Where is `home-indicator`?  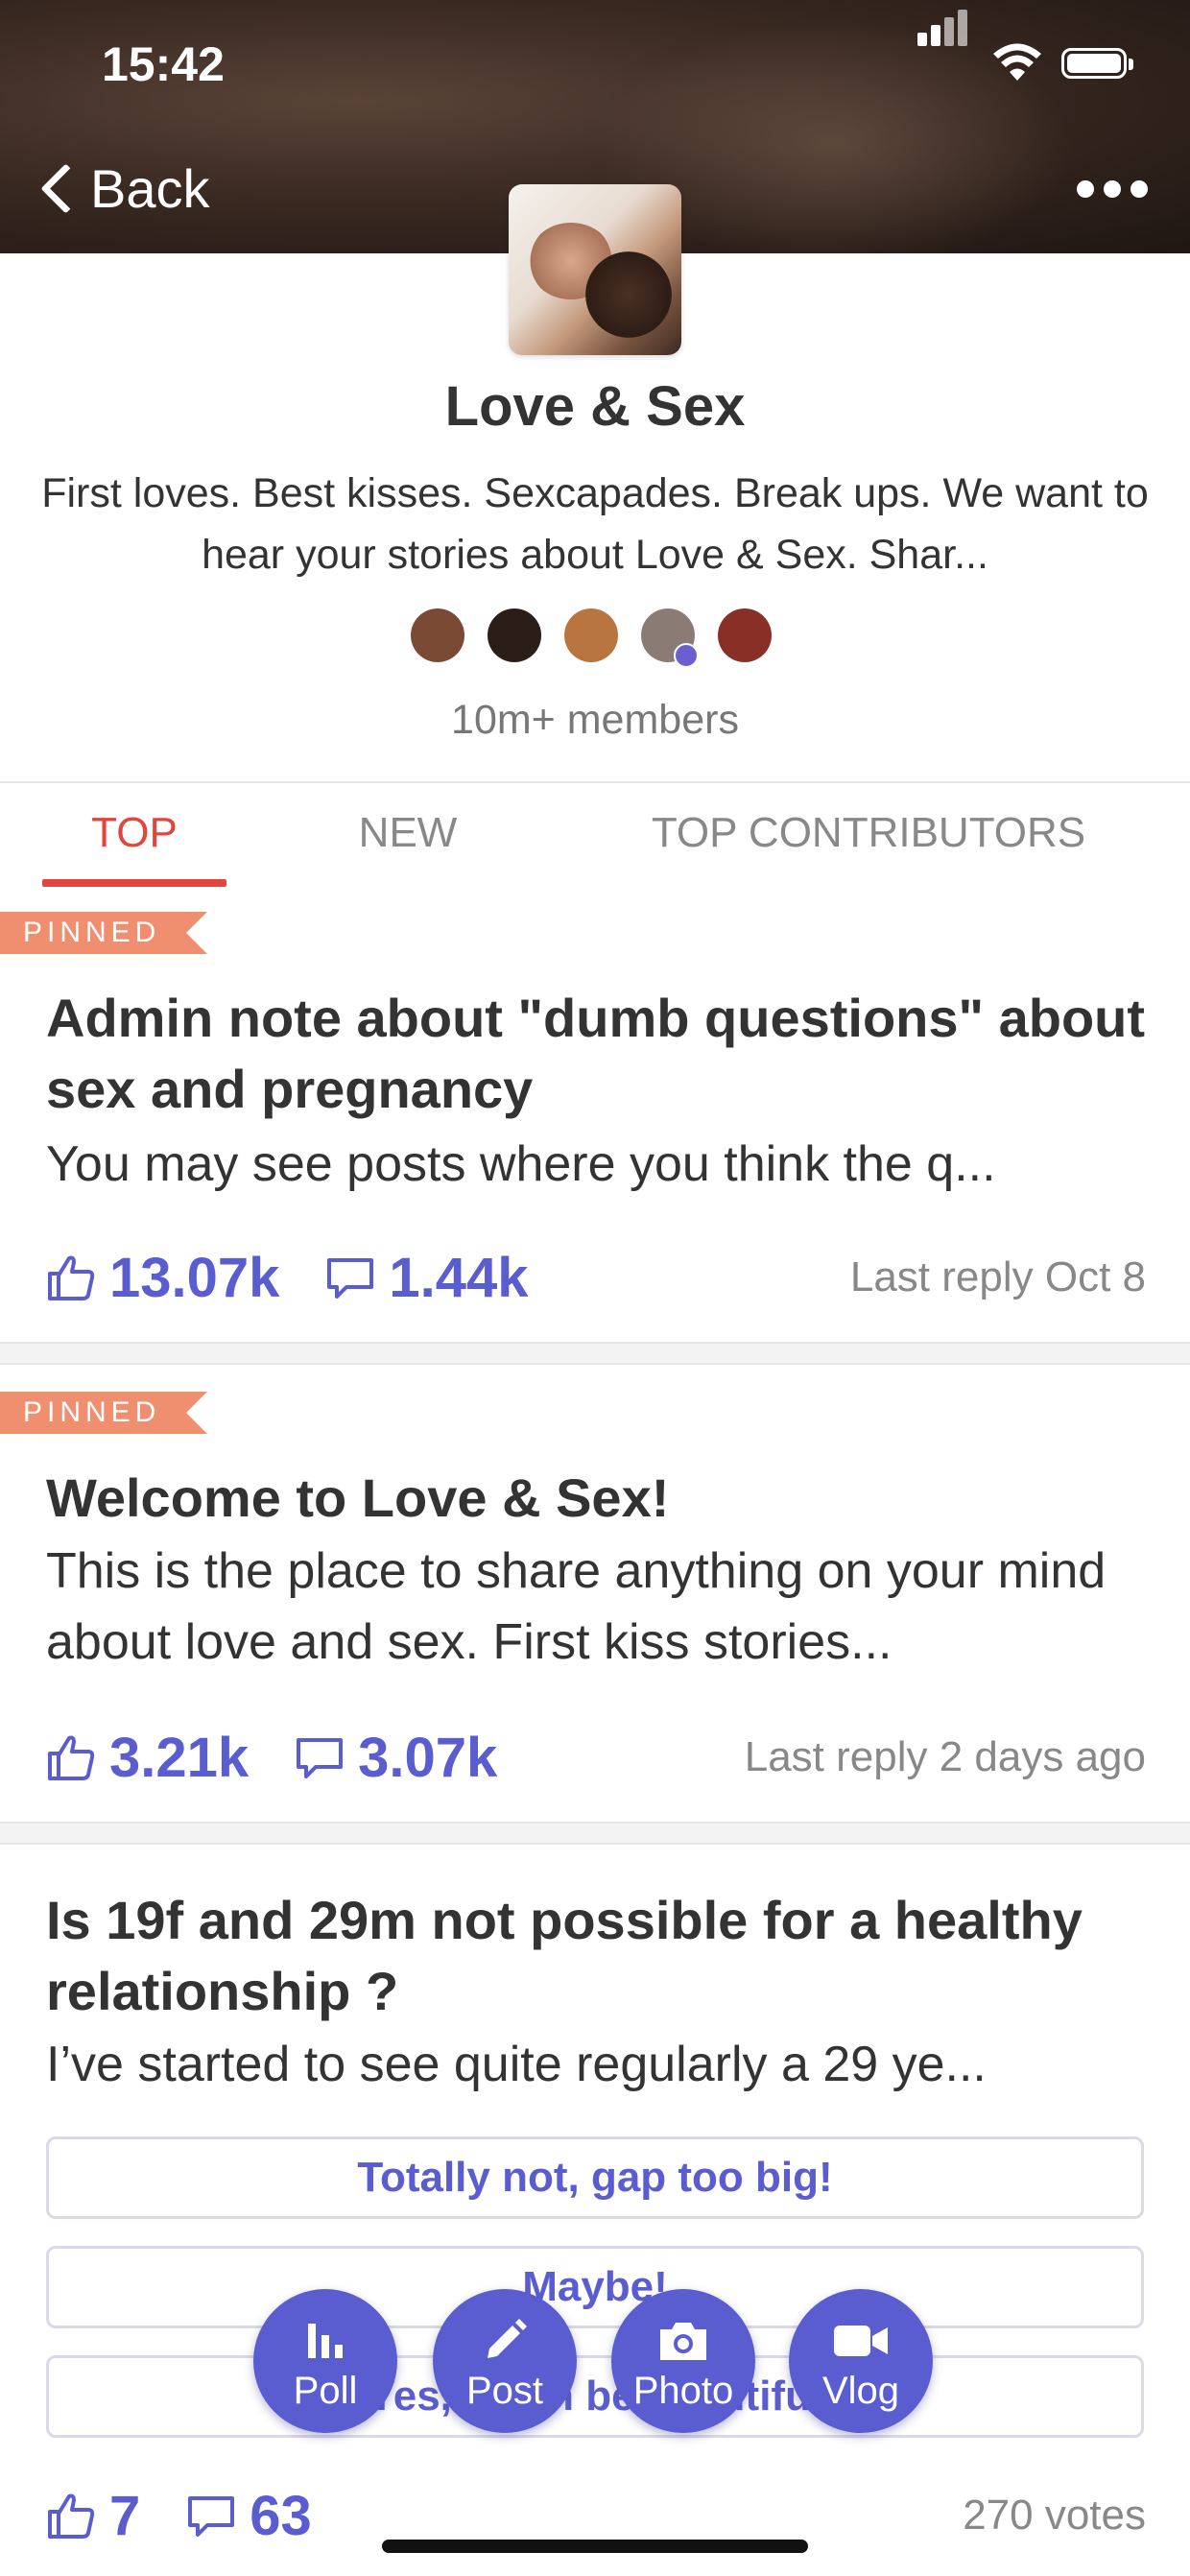 home-indicator is located at coordinates (595, 2546).